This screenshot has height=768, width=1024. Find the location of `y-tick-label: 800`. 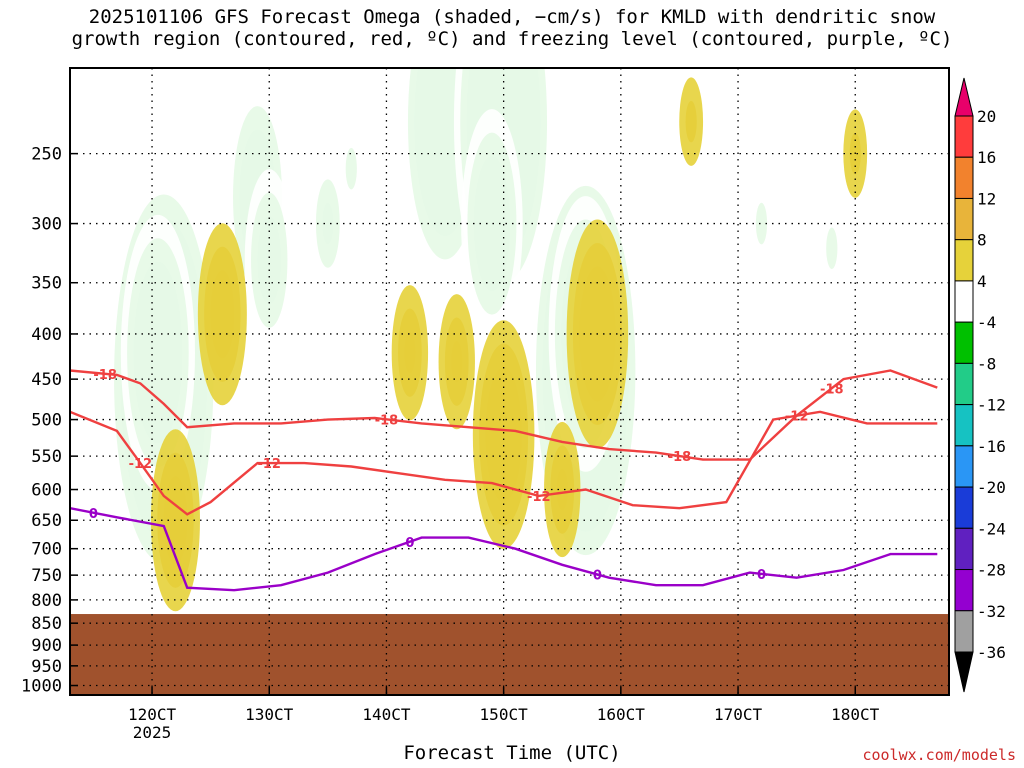

y-tick-label: 800 is located at coordinates (46, 601).